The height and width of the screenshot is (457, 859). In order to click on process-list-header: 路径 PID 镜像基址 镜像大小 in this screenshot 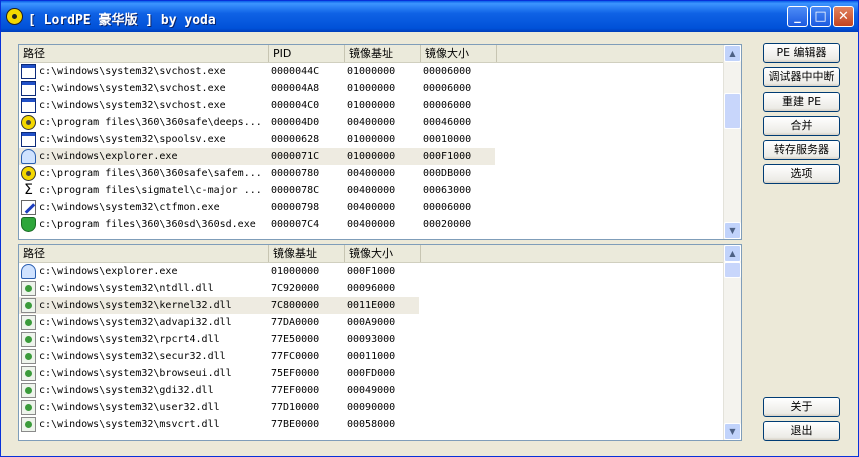, I will do `click(371, 54)`.